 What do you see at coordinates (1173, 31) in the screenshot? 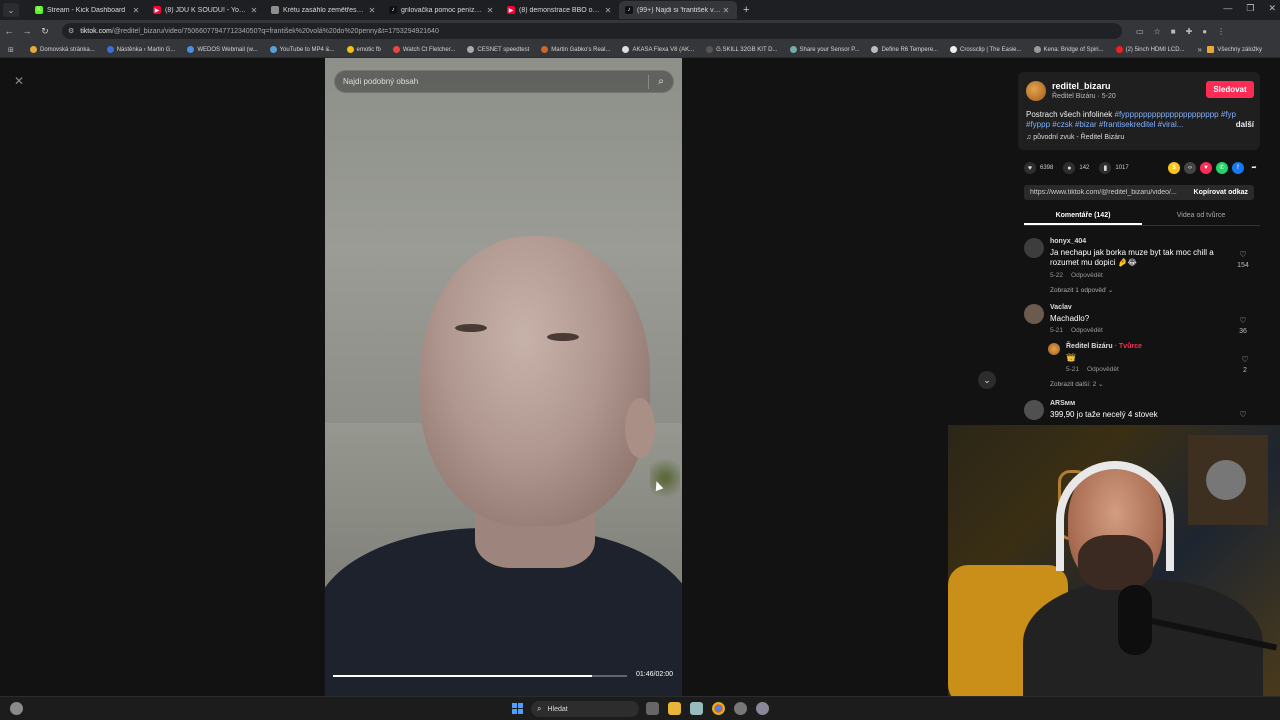
I see `extension-icon: ■` at bounding box center [1173, 31].